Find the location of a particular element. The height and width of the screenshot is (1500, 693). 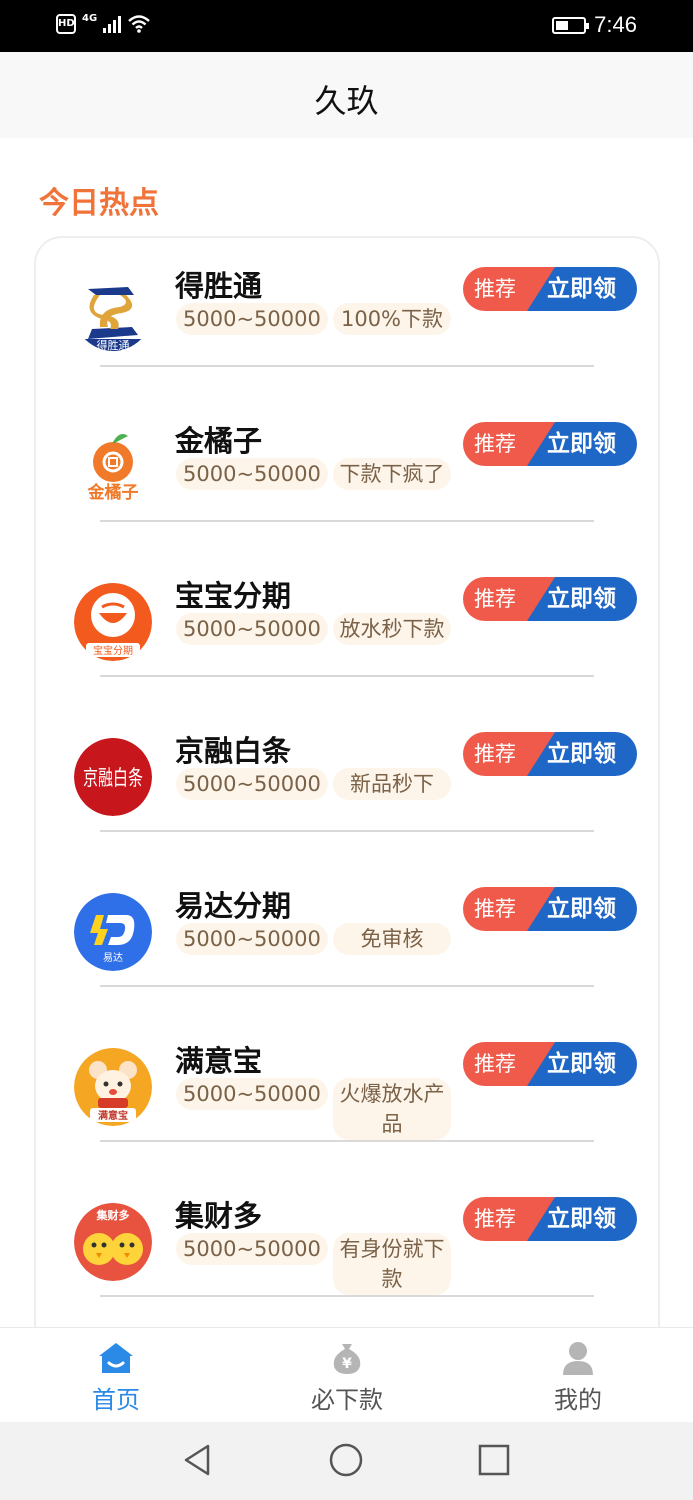

orange-logo: 金橘子 is located at coordinates (113, 467).